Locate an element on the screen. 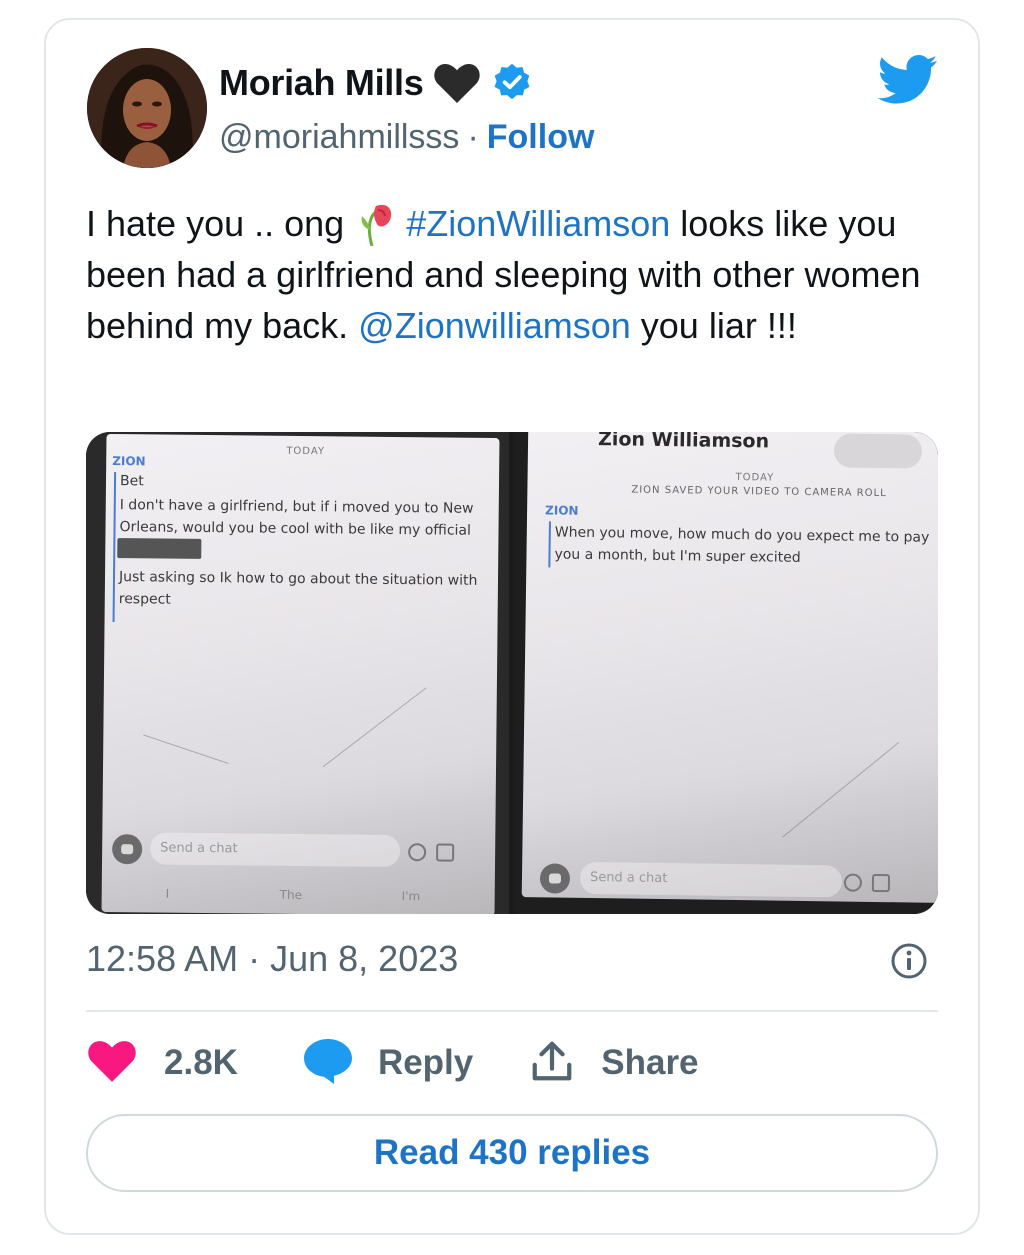  snap-contact-name: Zion Williamson is located at coordinates (683, 442).